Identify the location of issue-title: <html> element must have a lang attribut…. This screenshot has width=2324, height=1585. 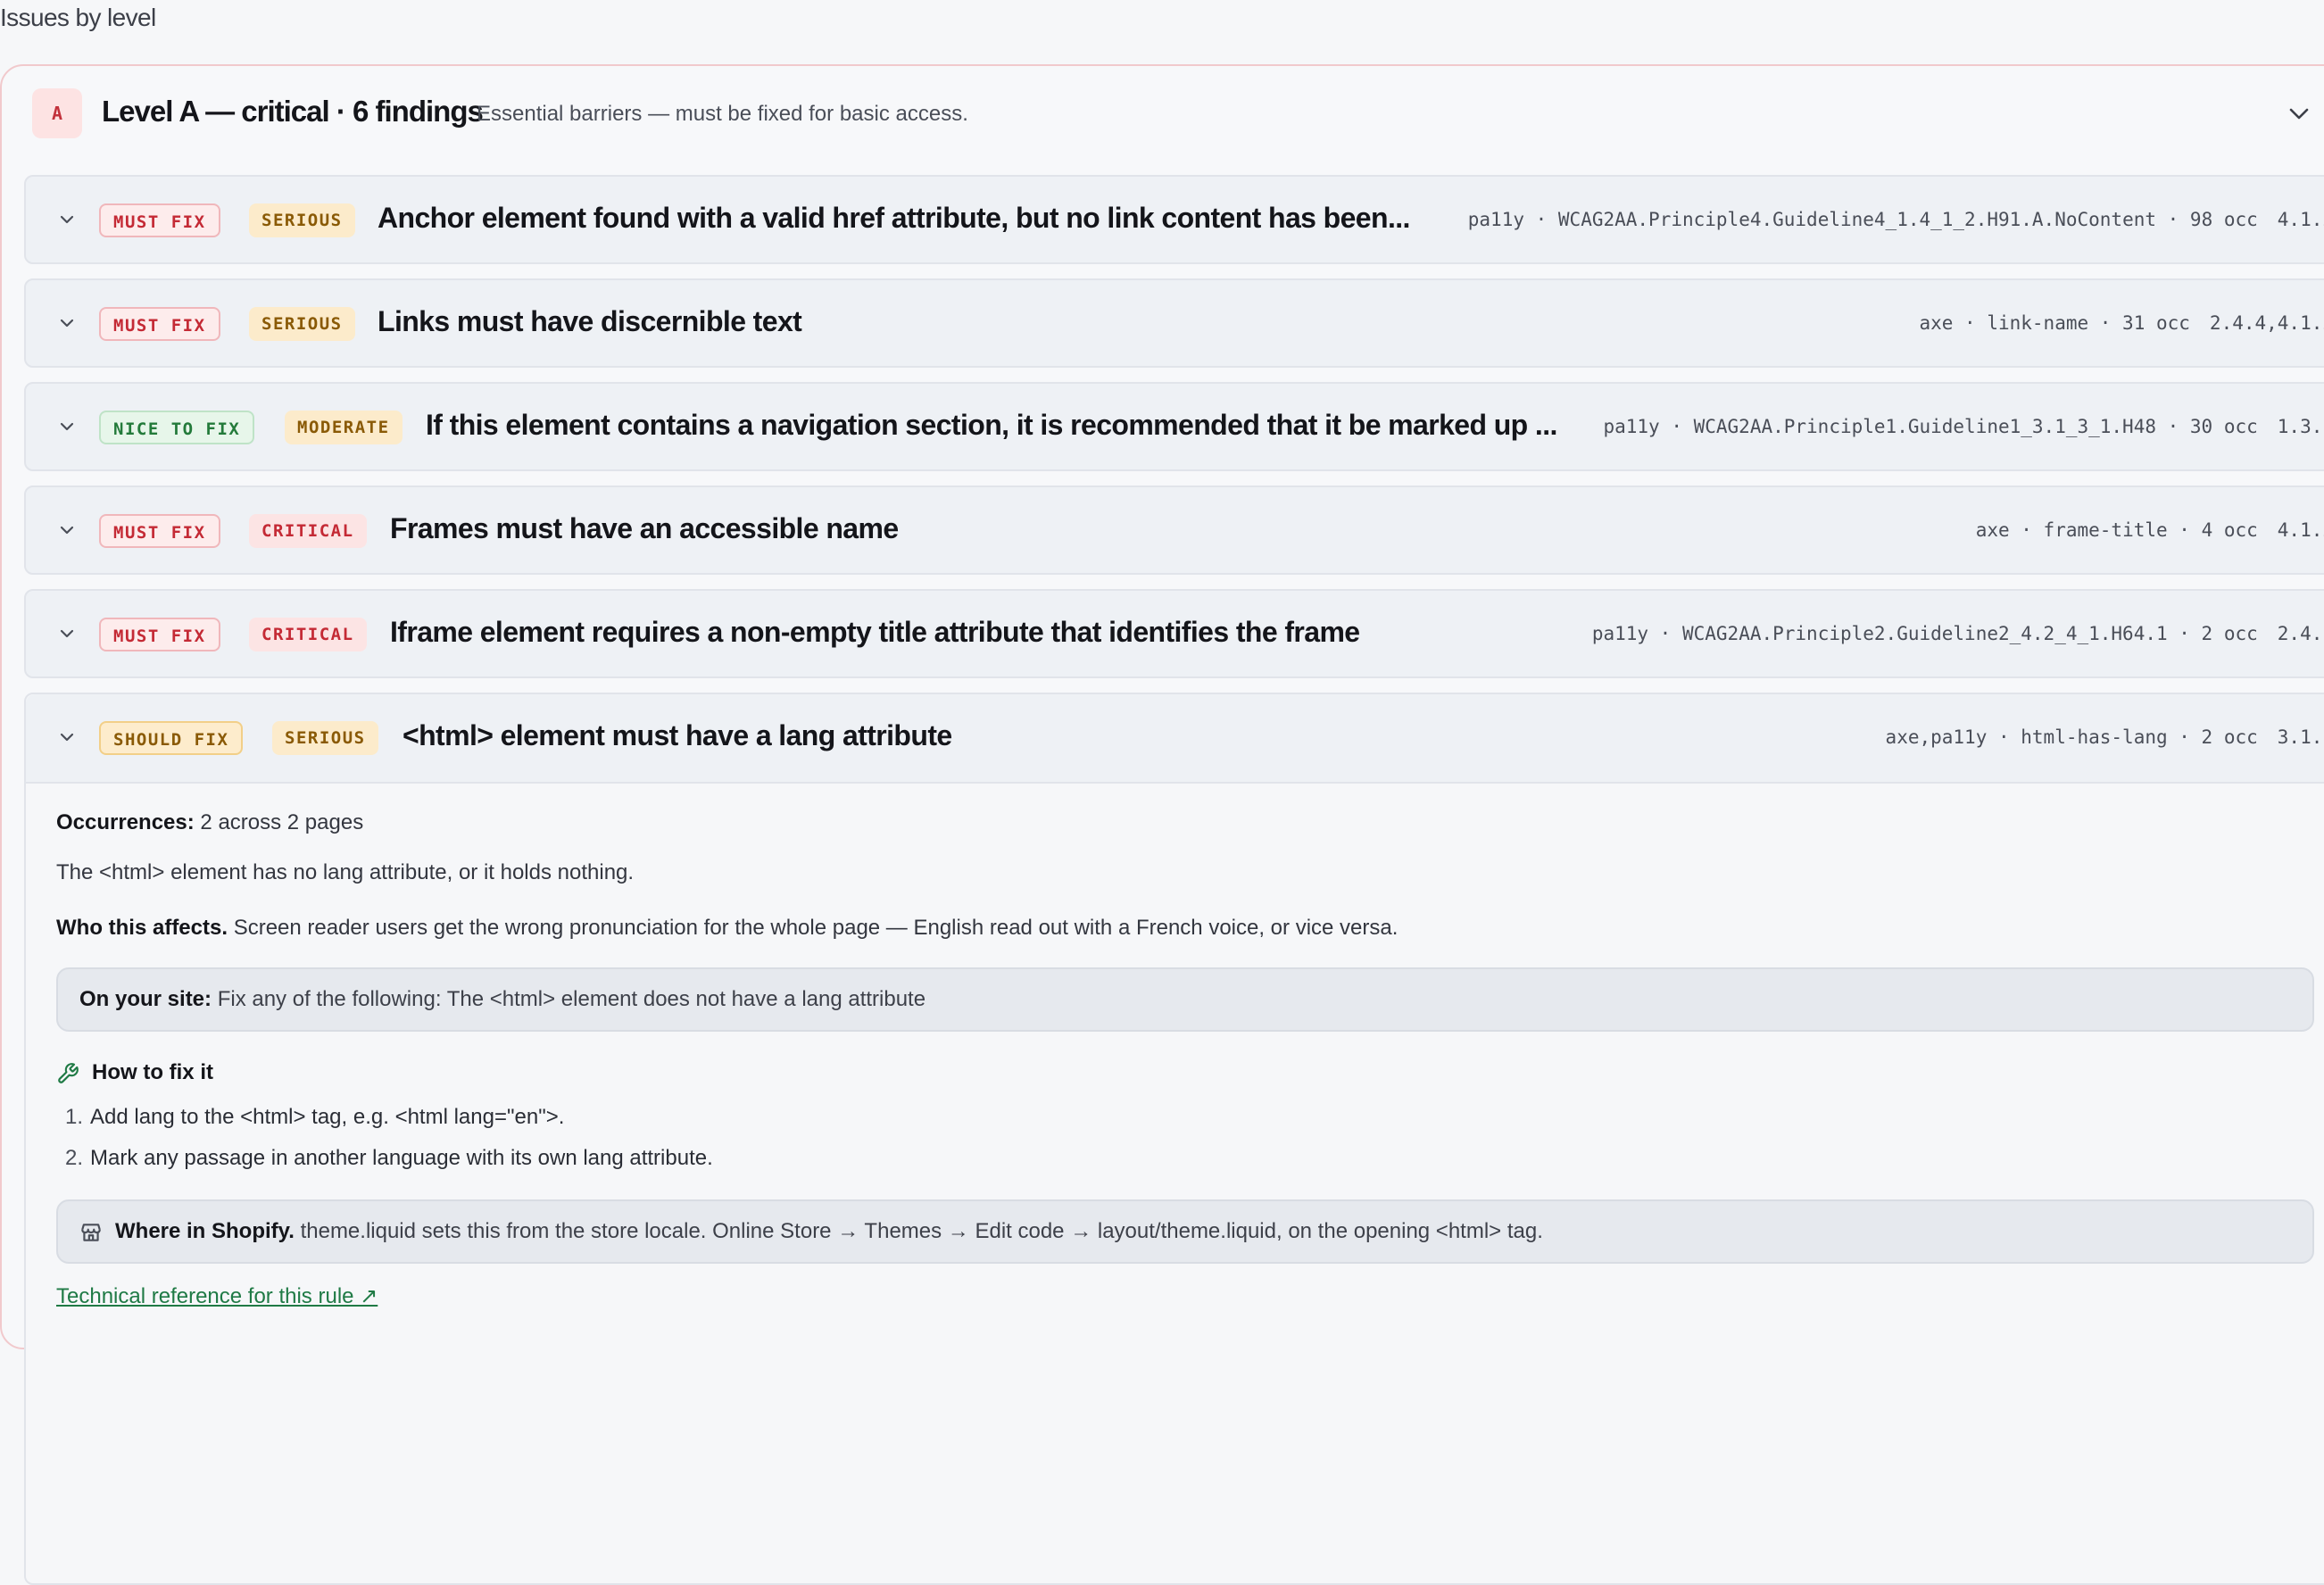
(677, 735).